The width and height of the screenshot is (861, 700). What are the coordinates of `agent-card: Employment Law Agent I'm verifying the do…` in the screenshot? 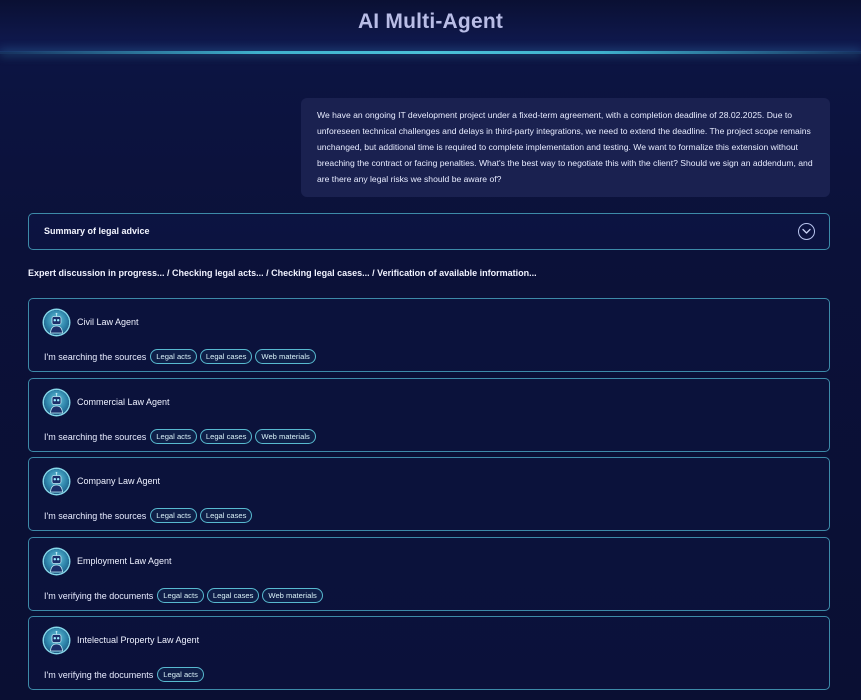 It's located at (429, 574).